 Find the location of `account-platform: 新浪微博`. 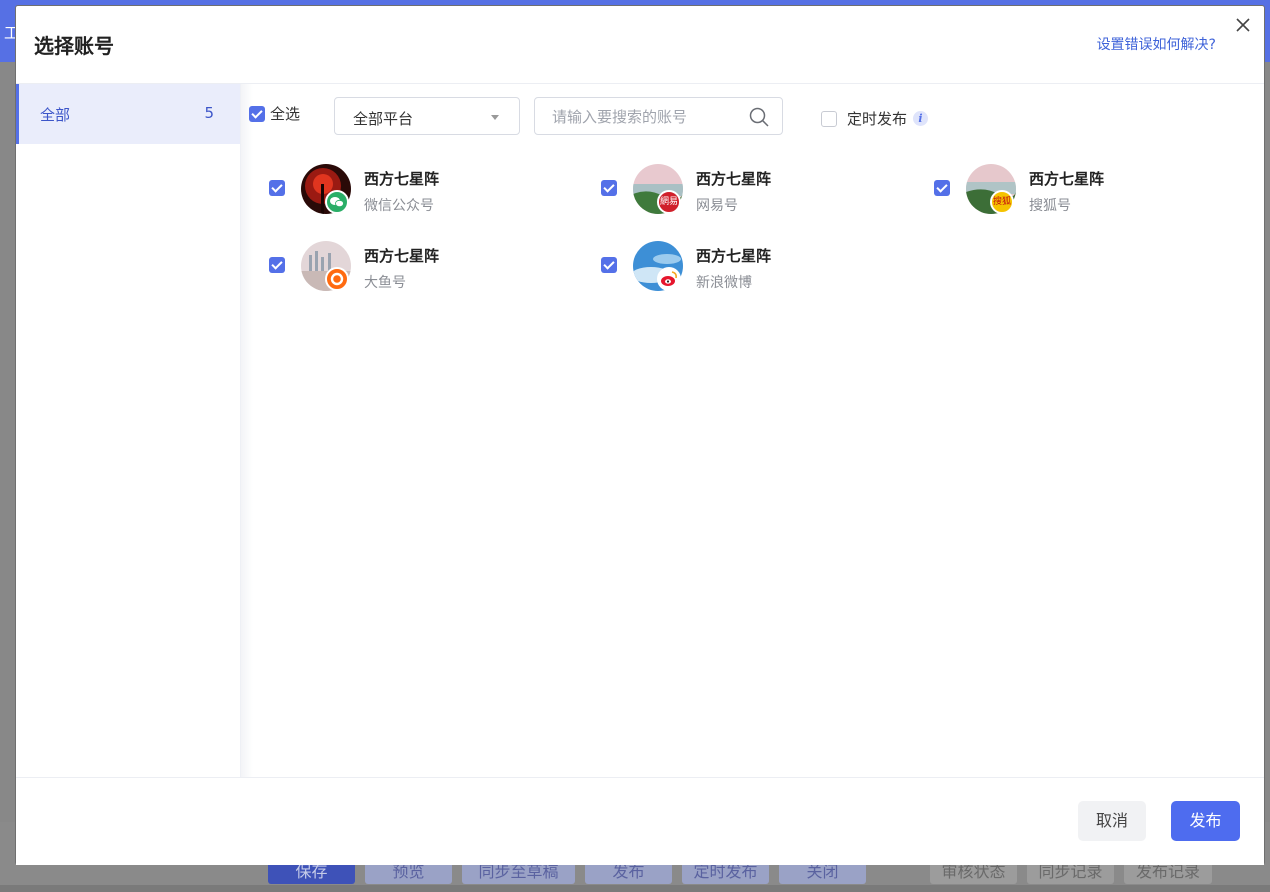

account-platform: 新浪微博 is located at coordinates (724, 283).